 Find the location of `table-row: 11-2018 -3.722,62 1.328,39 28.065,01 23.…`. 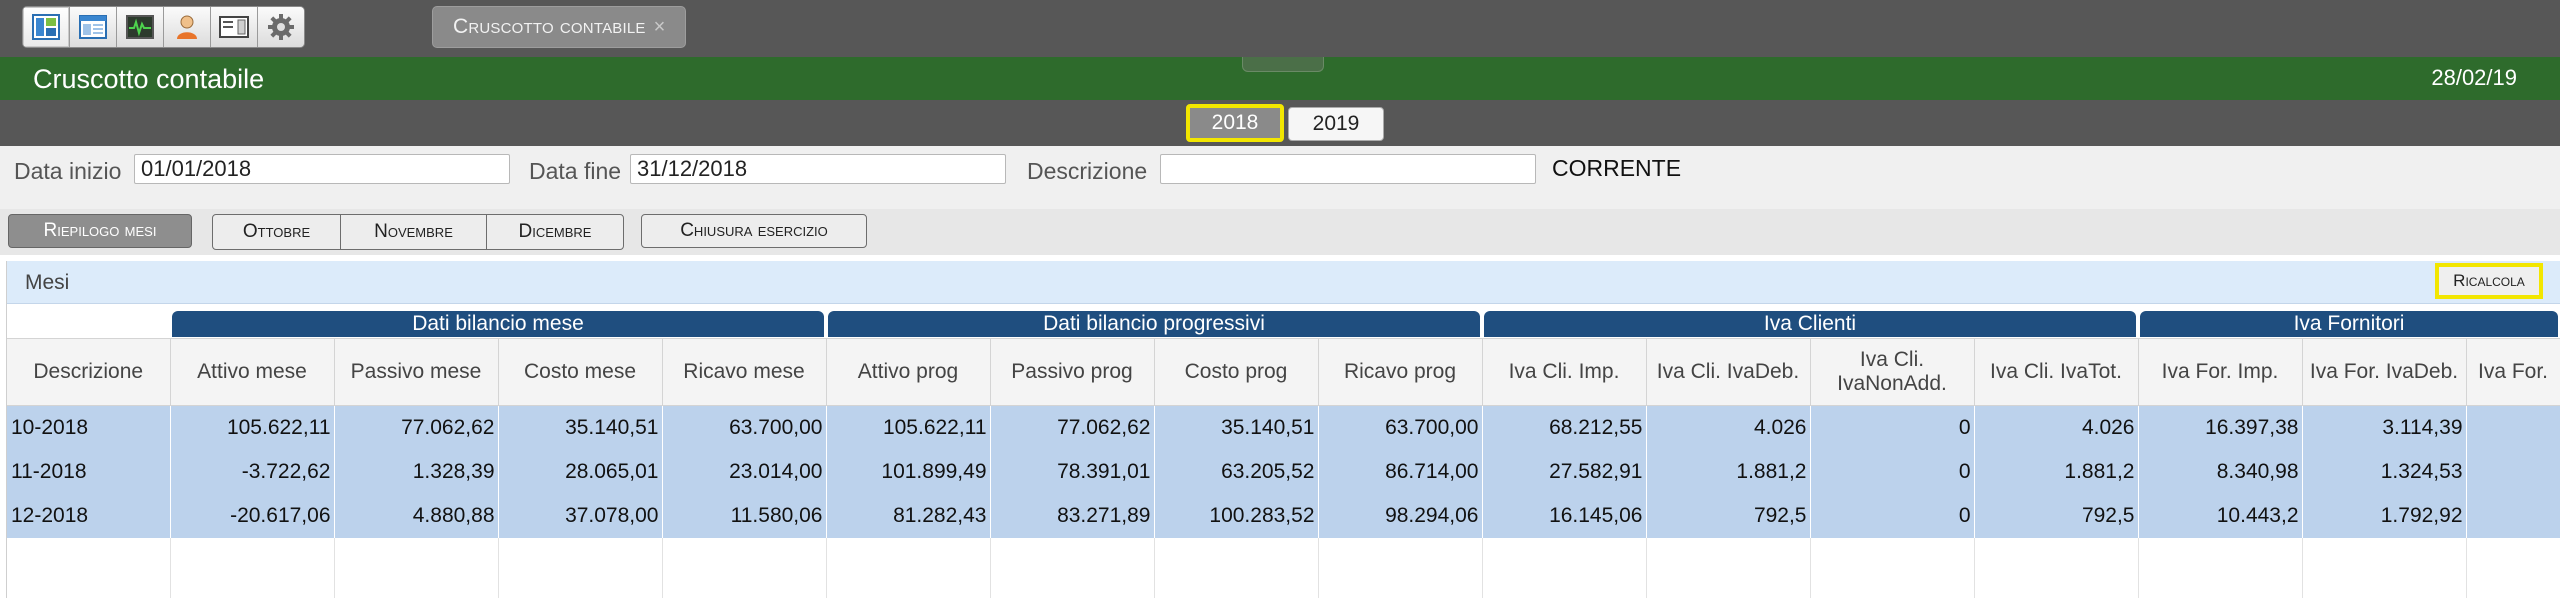

table-row: 11-2018 -3.722,62 1.328,39 28.065,01 23.… is located at coordinates (1283, 472).